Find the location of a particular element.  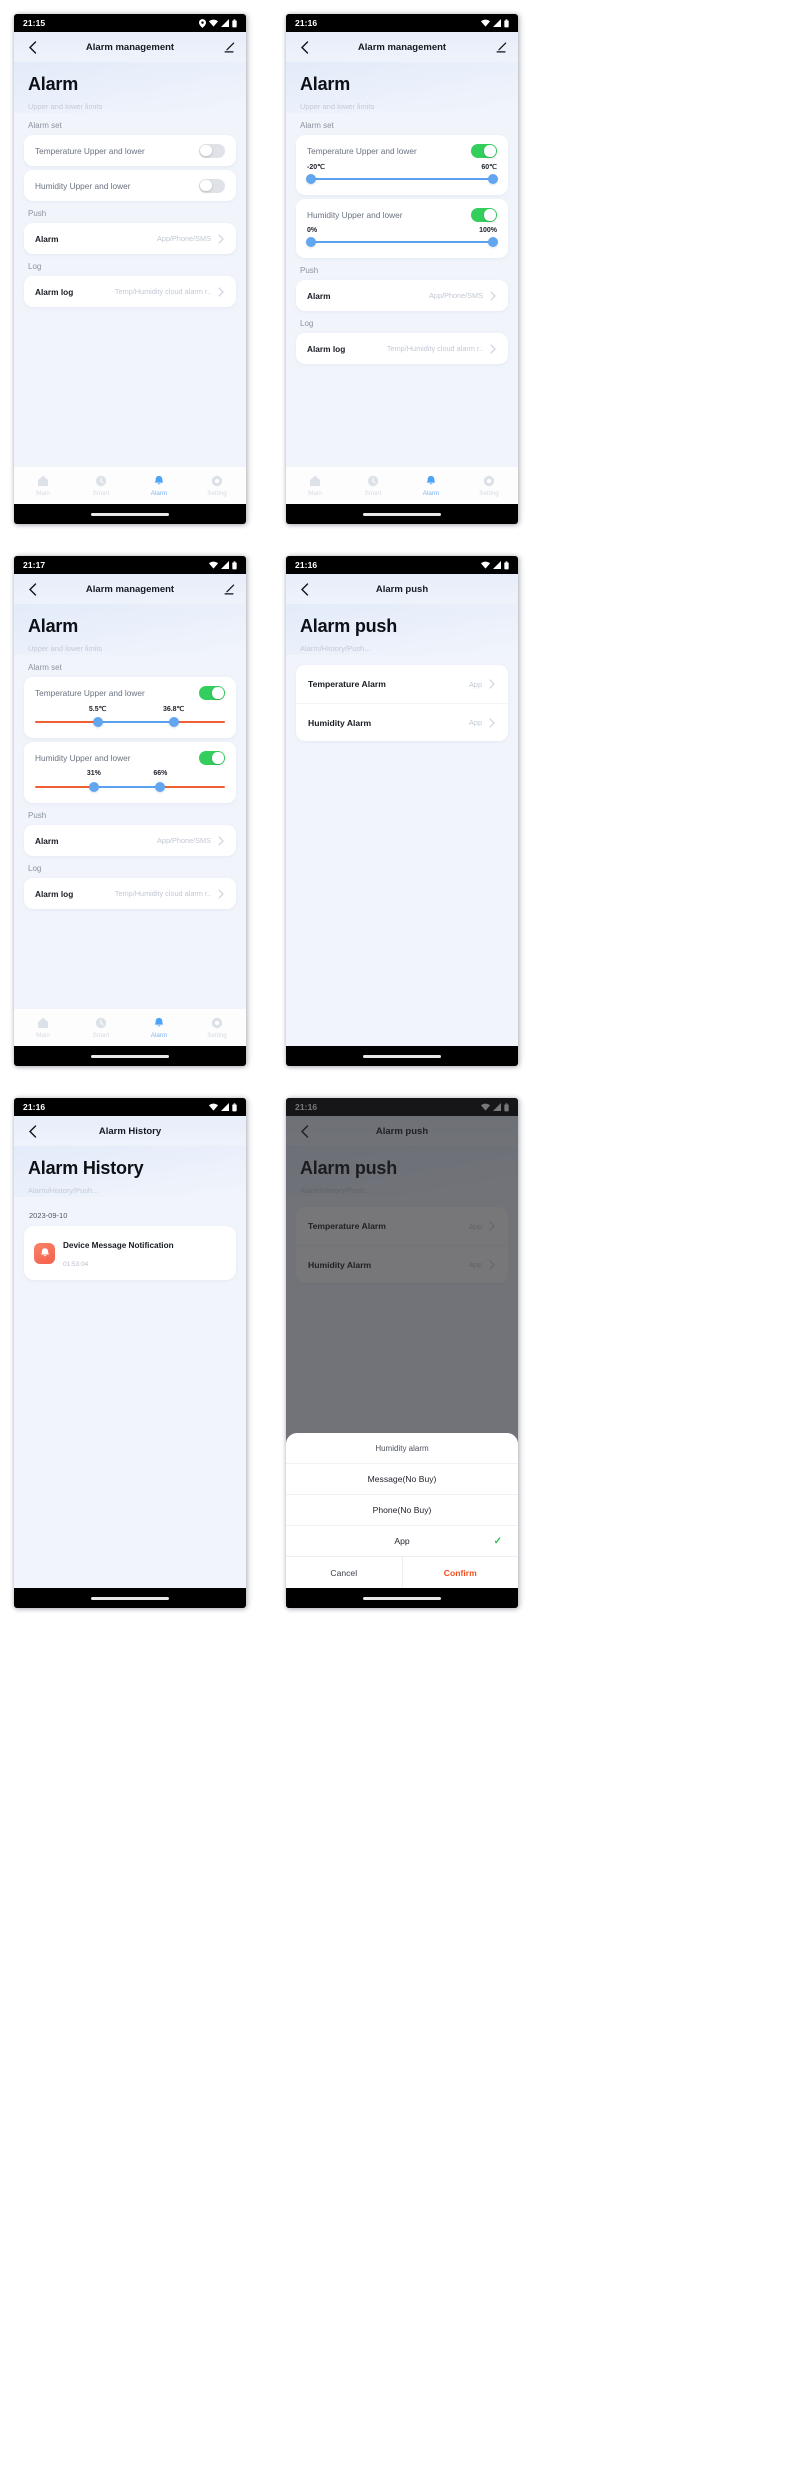

row-temperature: Temperature Upper and lower is located at coordinates (130, 150).